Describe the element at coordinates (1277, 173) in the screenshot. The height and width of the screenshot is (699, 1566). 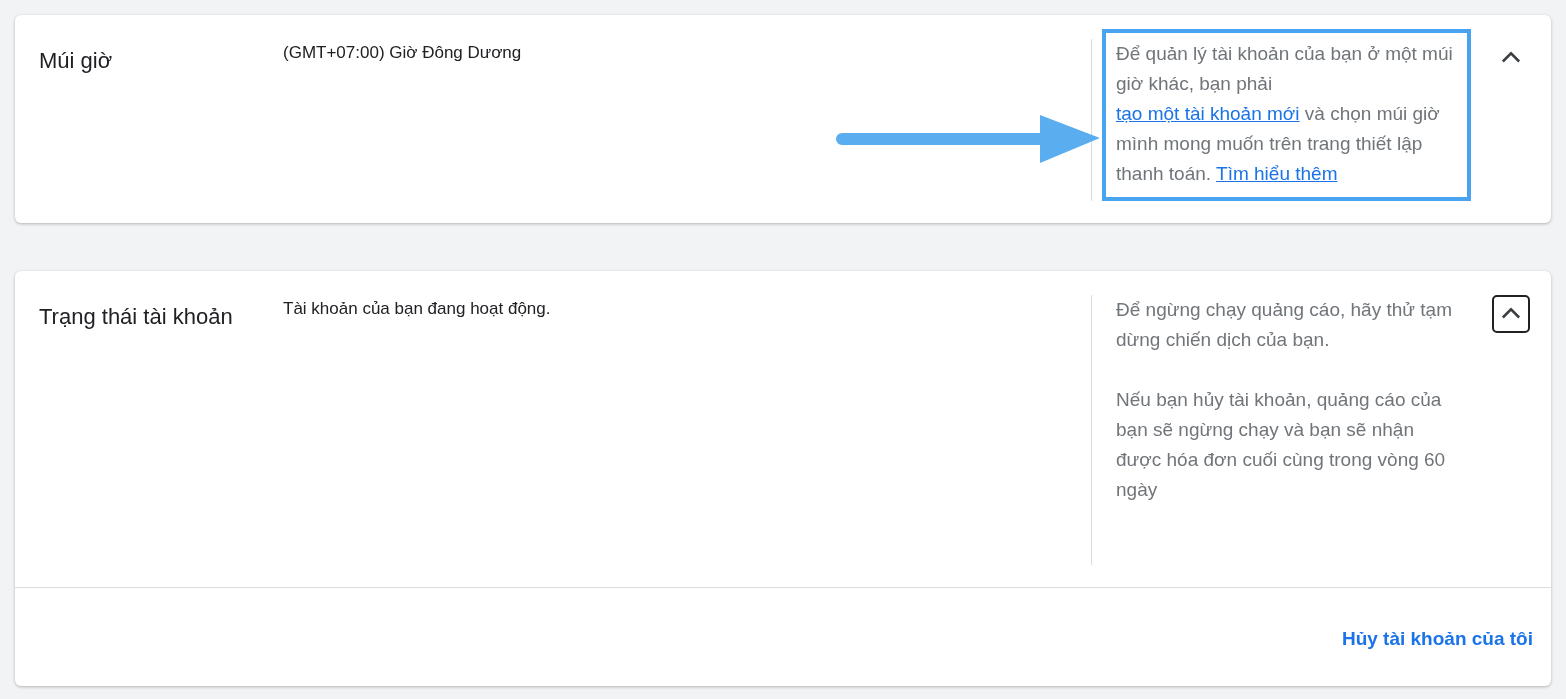
I see `help-link: Tìm hiểu thêm` at that location.